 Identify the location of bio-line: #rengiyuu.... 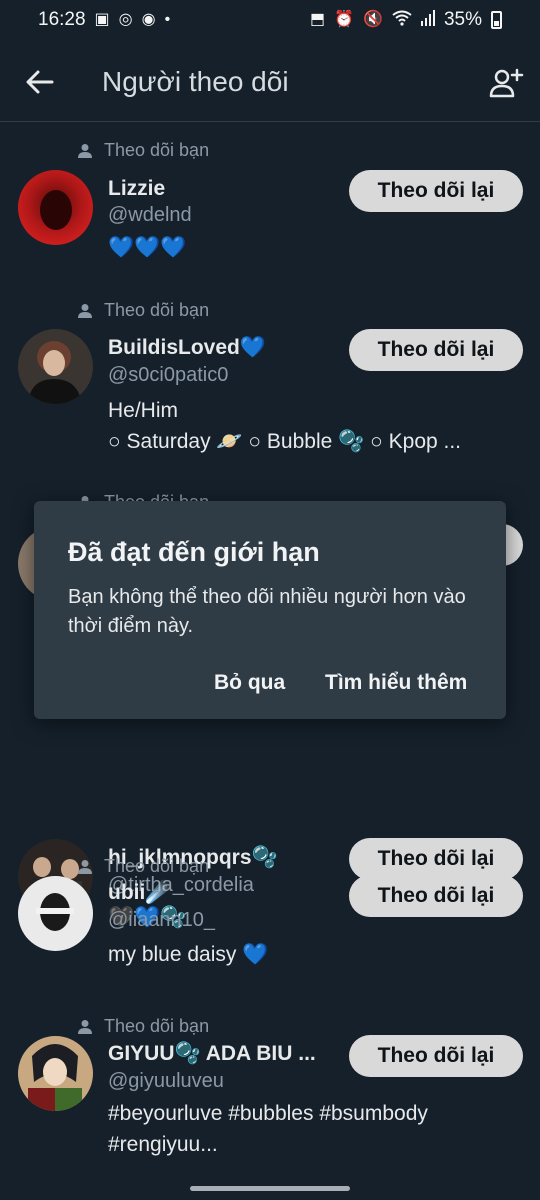
(163, 1144).